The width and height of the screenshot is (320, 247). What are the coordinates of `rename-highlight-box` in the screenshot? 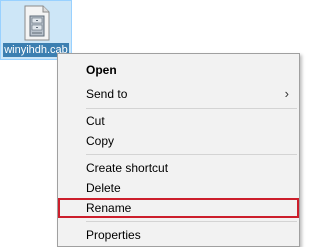 It's located at (178, 208).